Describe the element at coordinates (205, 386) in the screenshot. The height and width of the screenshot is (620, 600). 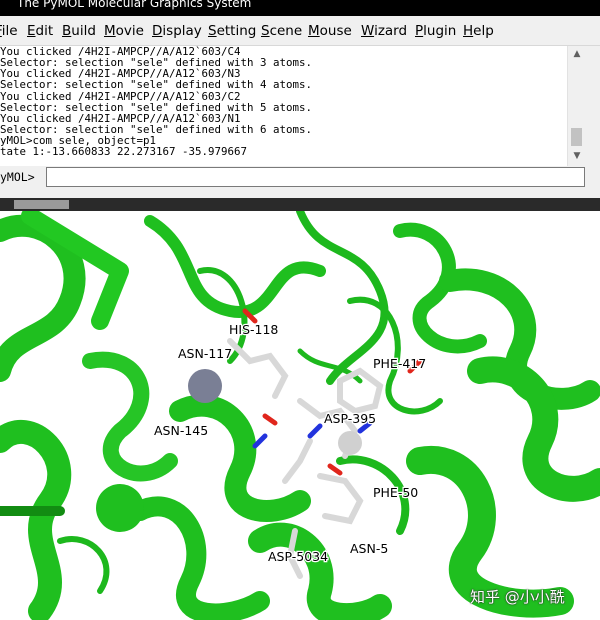
I see `metal-ion-sphere` at that location.